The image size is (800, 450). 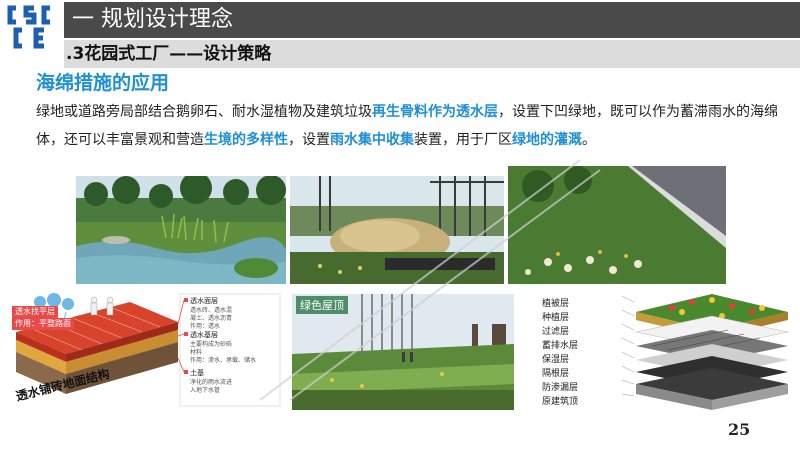 What do you see at coordinates (397, 230) in the screenshot?
I see `photo-ornamental-grass` at bounding box center [397, 230].